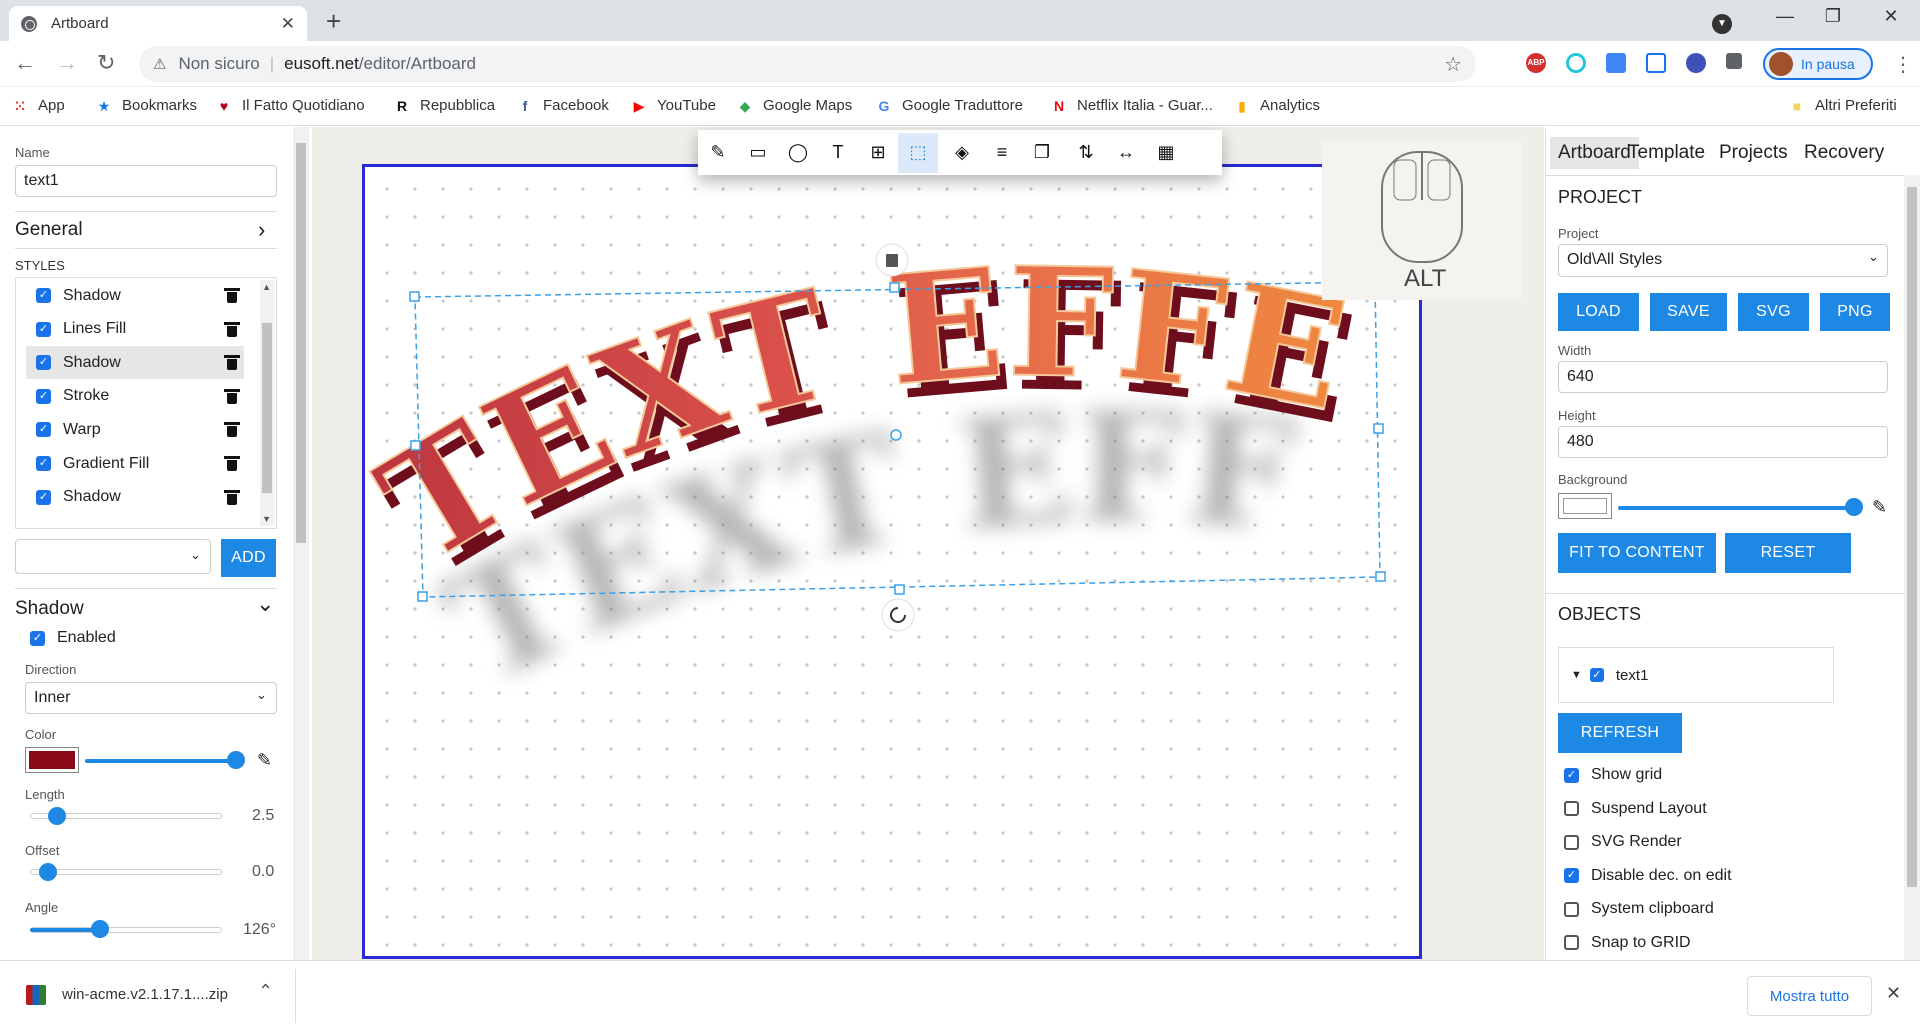 This screenshot has height=1030, width=1920. Describe the element at coordinates (52, 760) in the screenshot. I see `shadow-color-swatch` at that location.